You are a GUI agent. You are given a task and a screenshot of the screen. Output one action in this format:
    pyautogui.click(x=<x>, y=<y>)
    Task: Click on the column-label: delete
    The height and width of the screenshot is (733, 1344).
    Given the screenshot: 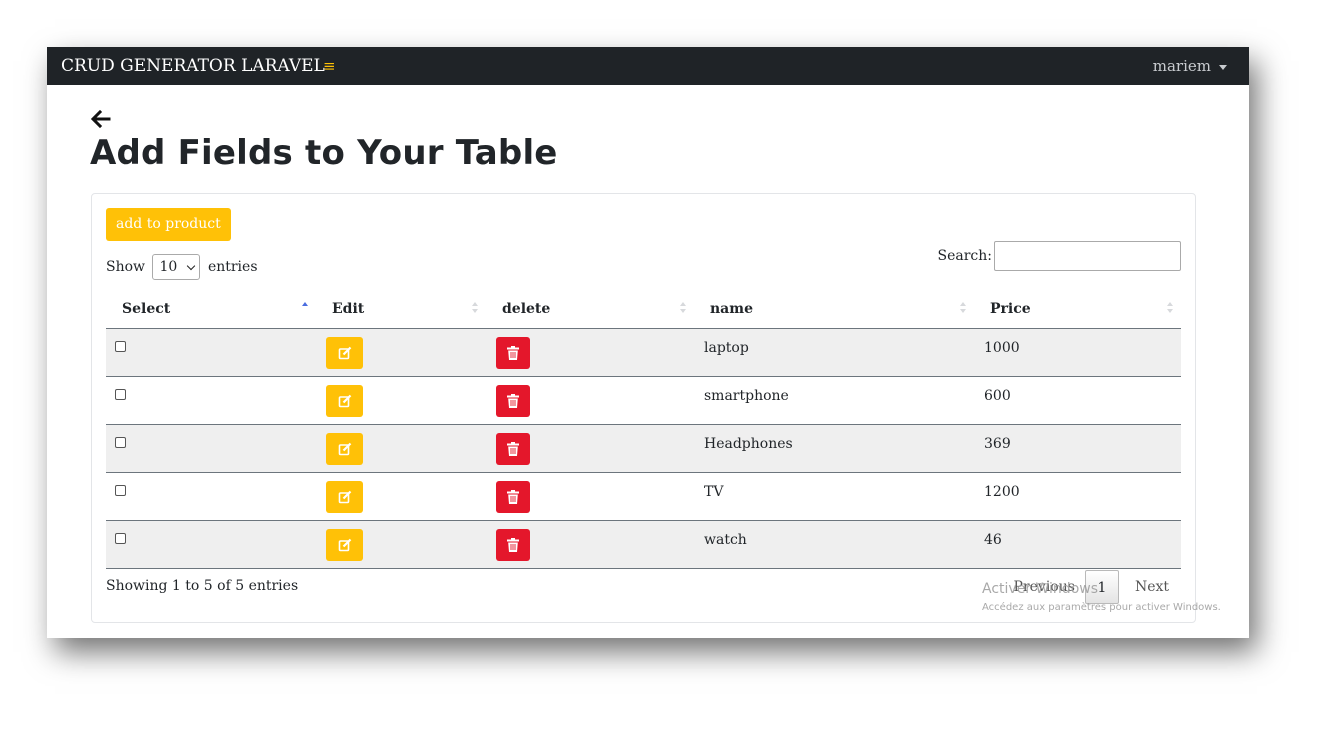 What is the action you would take?
    pyautogui.click(x=526, y=309)
    